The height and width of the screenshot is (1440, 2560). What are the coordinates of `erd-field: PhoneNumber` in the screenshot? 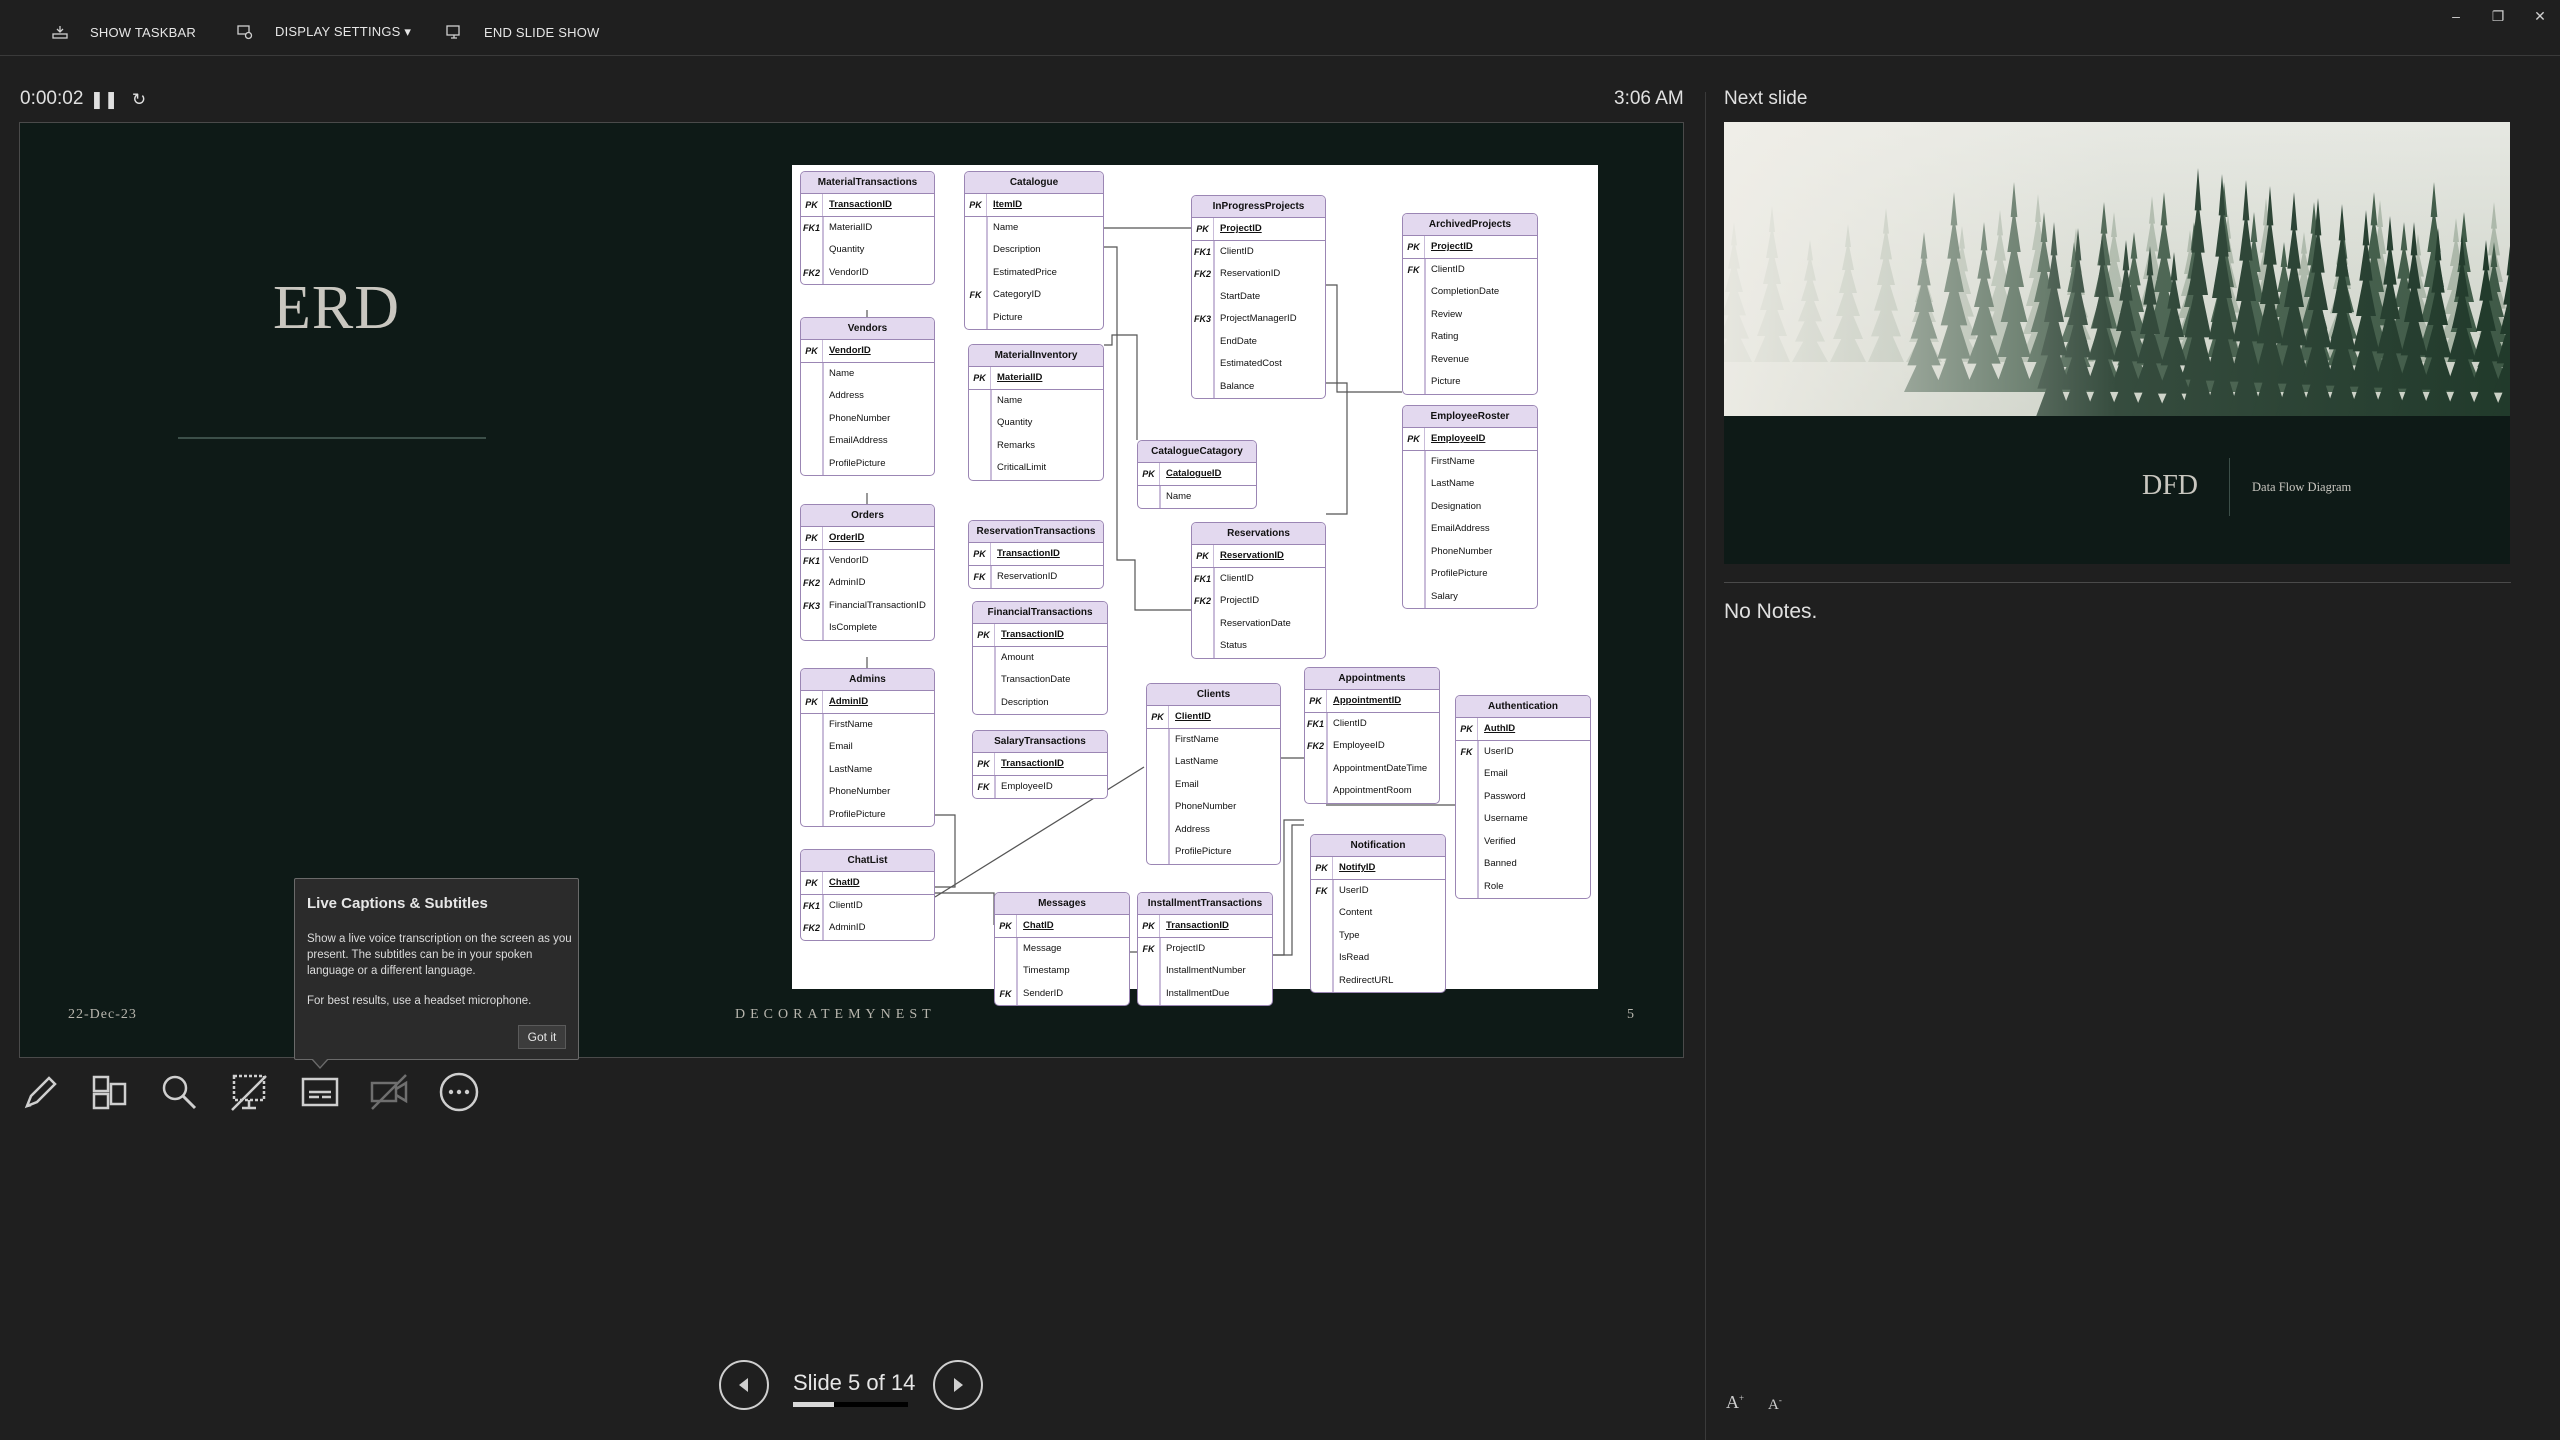 It's located at (867, 792).